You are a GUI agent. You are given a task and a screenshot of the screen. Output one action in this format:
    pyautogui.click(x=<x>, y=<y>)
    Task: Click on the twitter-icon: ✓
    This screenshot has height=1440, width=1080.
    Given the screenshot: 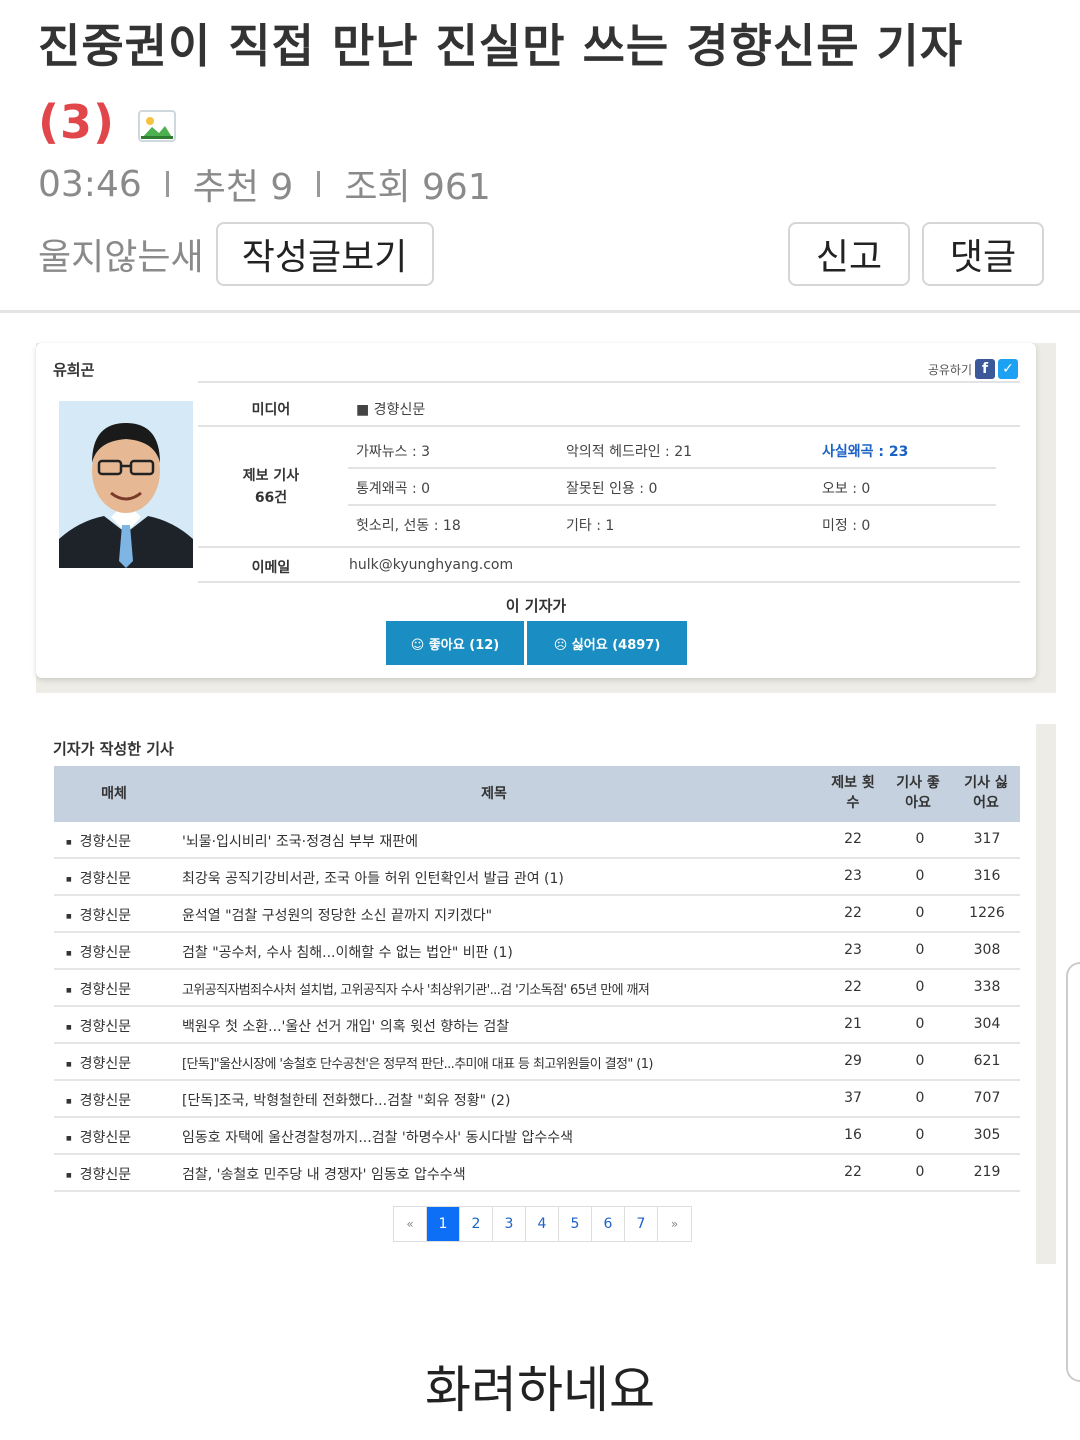 What is the action you would take?
    pyautogui.click(x=1008, y=369)
    